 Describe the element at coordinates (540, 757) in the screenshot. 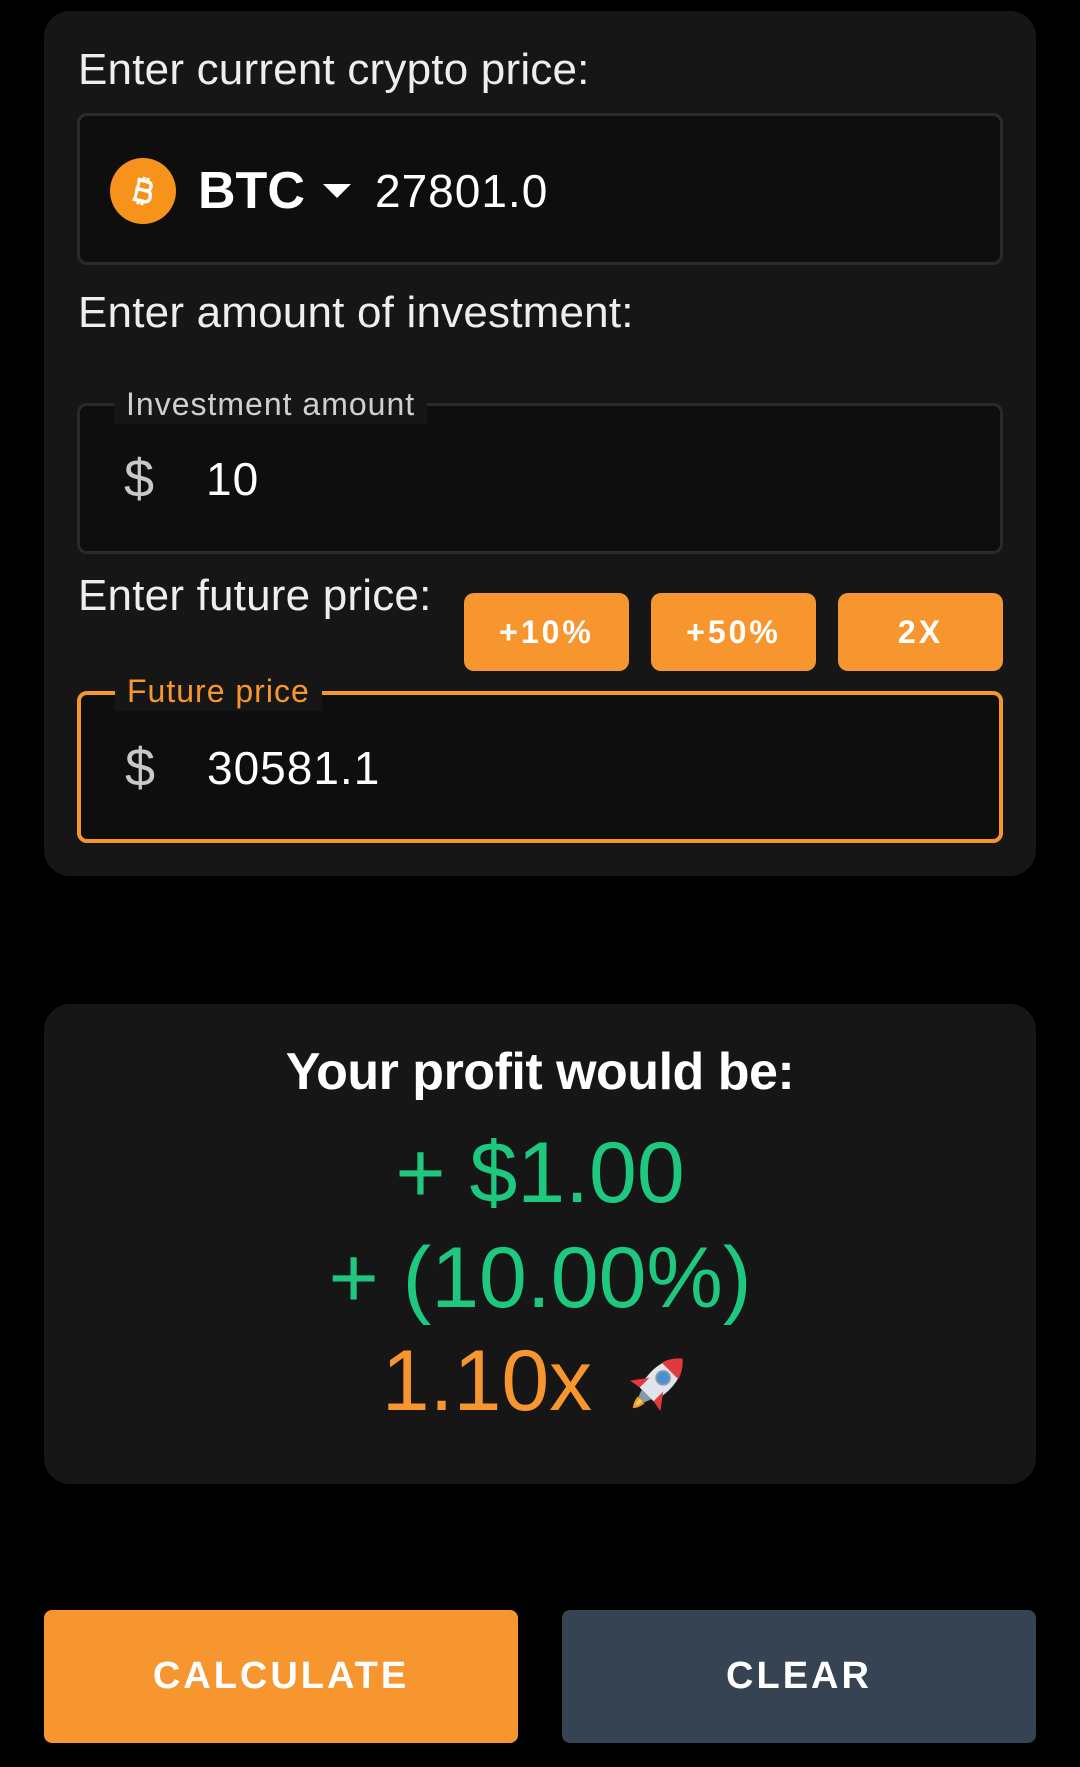

I see `future-price-field: Future price $ 30581.1` at that location.